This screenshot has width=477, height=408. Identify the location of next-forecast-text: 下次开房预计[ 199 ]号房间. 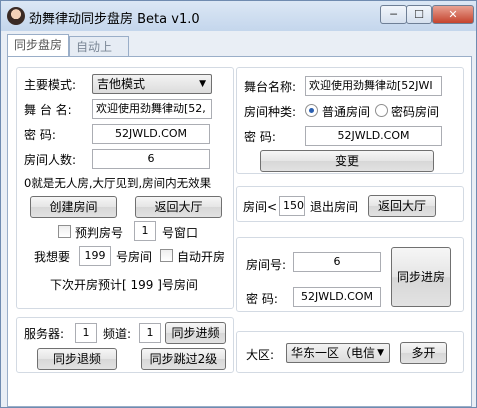
(124, 285).